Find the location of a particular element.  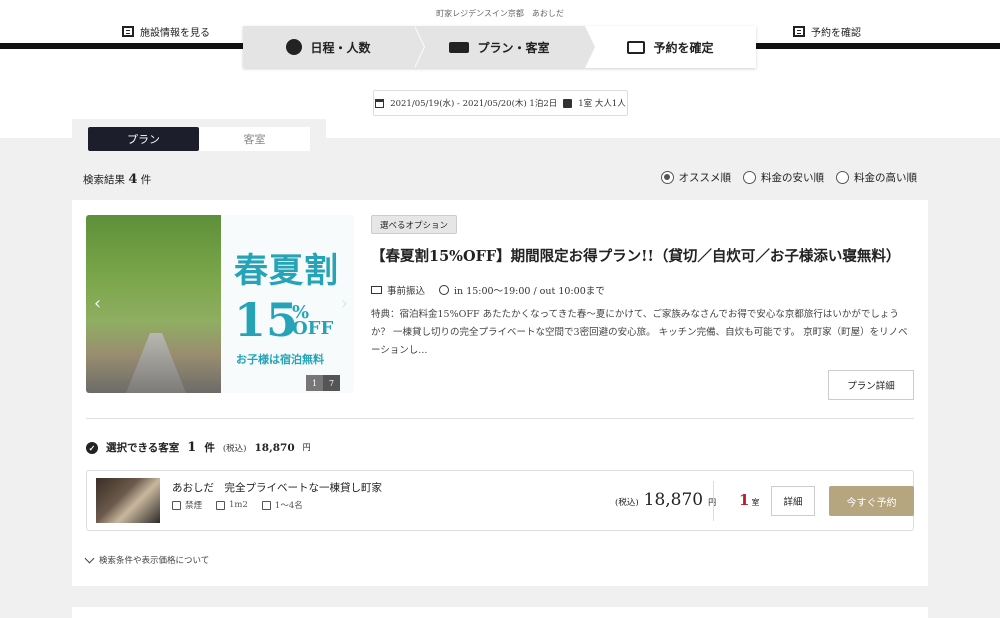

user-icon is located at coordinates (294, 47).